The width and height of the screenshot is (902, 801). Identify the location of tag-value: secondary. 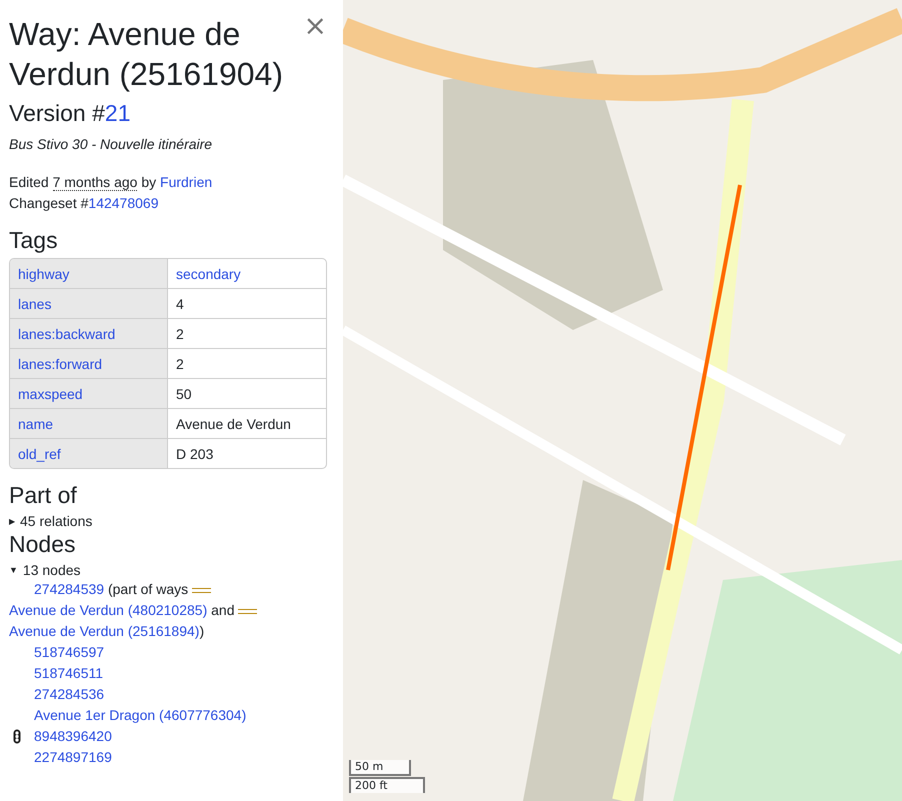
(247, 274).